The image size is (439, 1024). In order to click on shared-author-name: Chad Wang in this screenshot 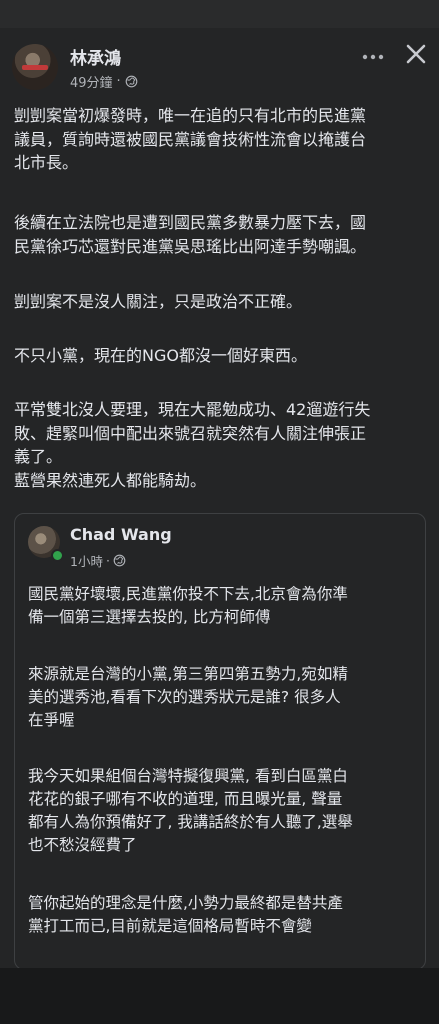, I will do `click(121, 534)`.